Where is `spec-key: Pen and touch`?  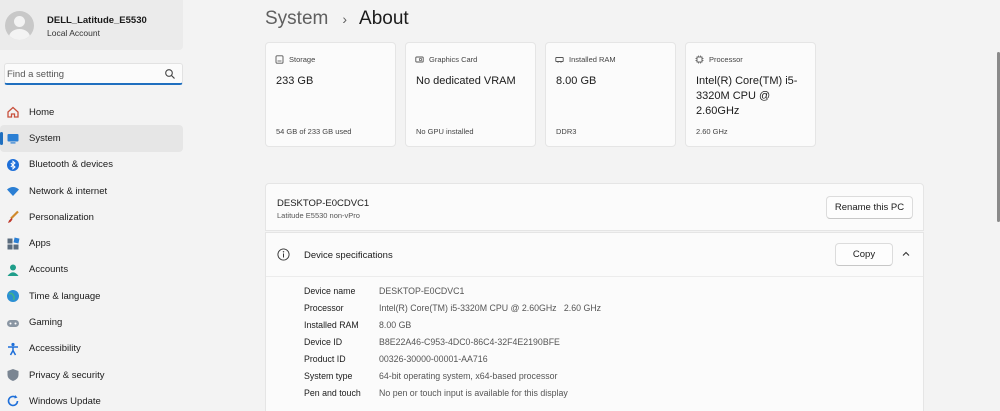
spec-key: Pen and touch is located at coordinates (332, 392).